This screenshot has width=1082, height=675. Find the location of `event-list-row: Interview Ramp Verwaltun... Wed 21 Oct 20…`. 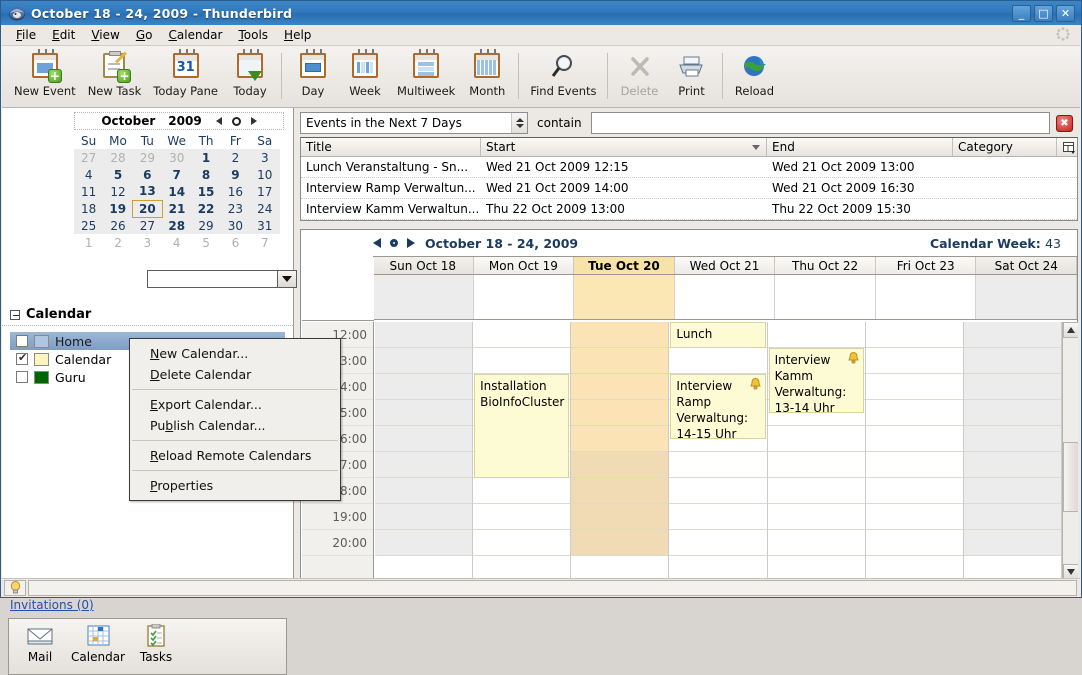

event-list-row: Interview Ramp Verwaltun... Wed 21 Oct 20… is located at coordinates (689, 188).